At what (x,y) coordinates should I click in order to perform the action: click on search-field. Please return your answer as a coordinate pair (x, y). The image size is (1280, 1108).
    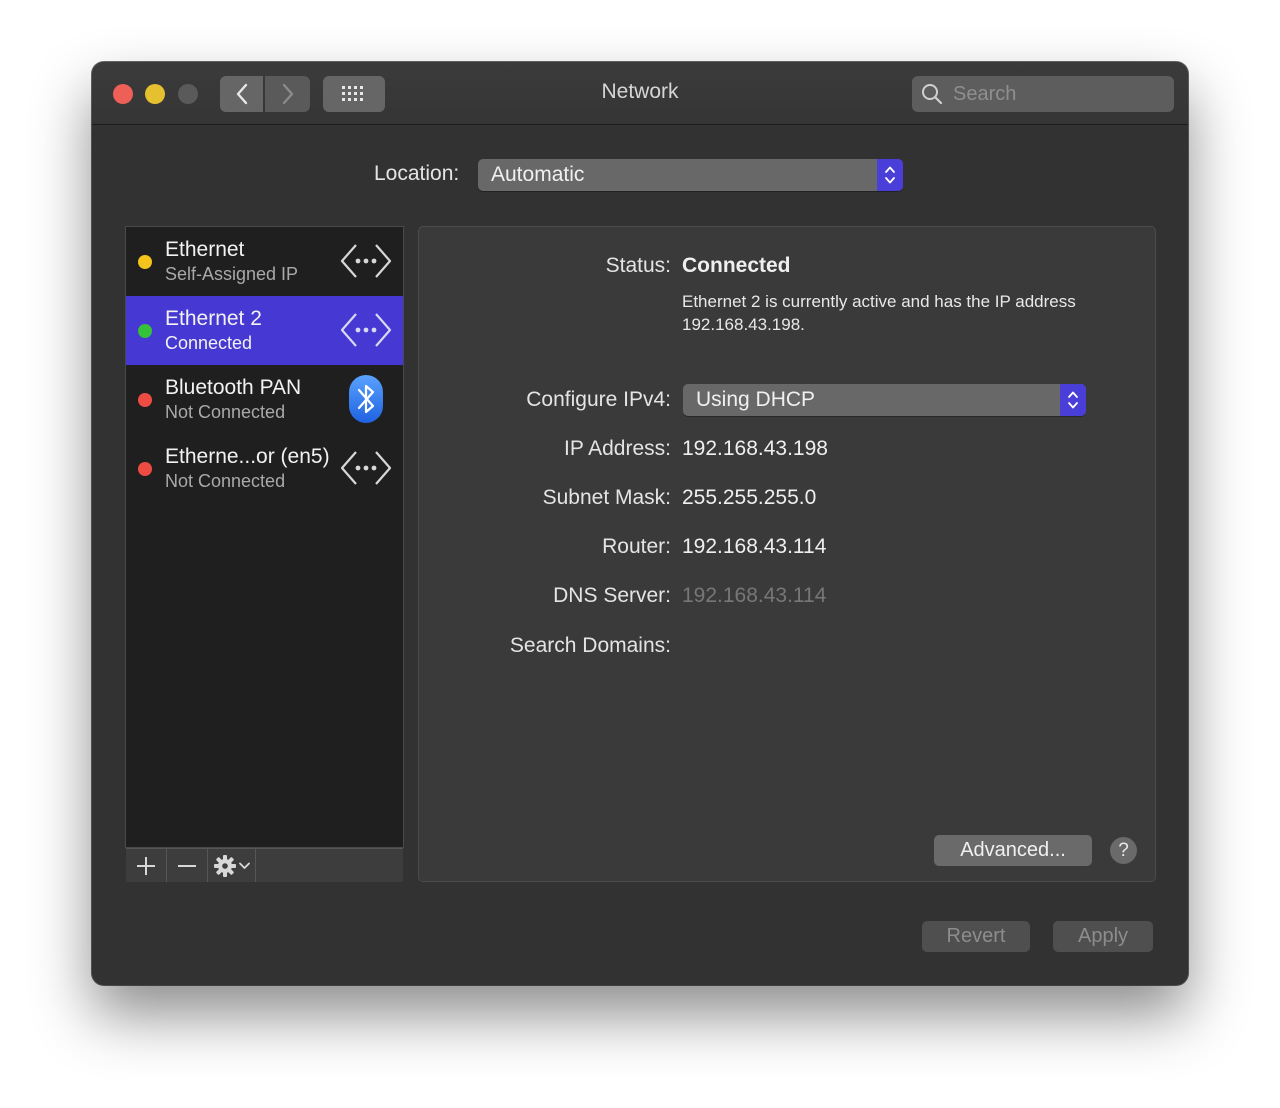
    Looking at the image, I should click on (1043, 94).